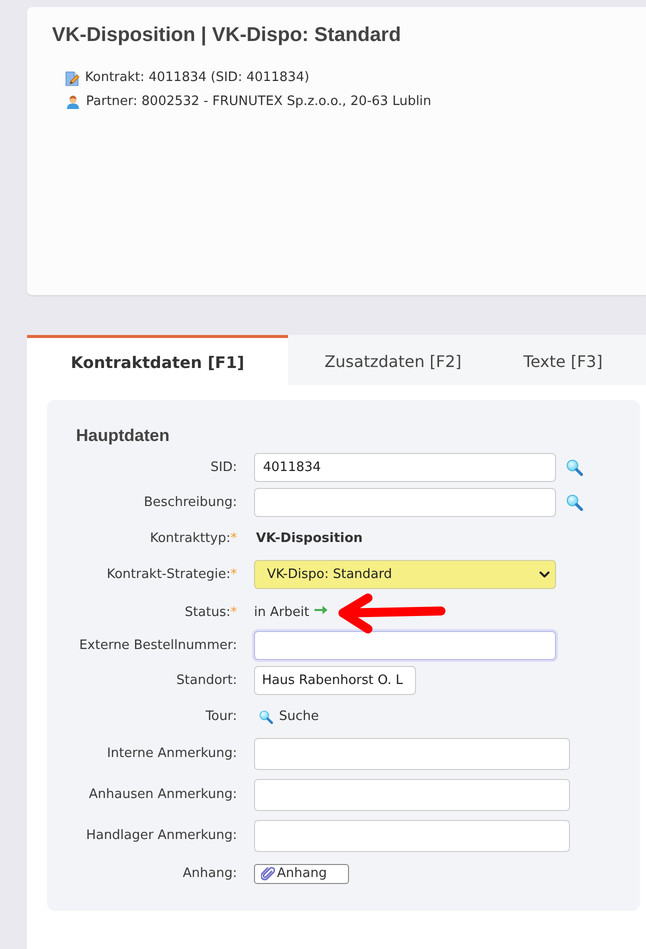 The width and height of the screenshot is (646, 949). I want to click on field-value: VK-Disposition, so click(309, 539).